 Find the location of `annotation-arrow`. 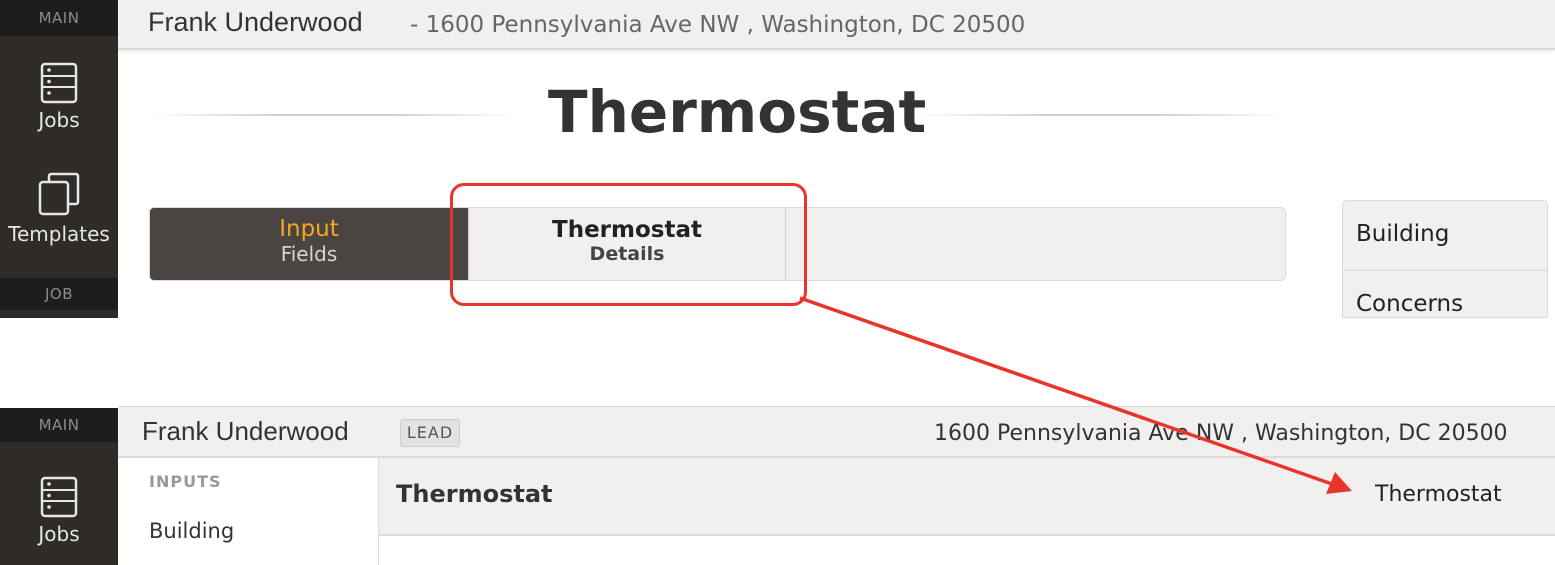

annotation-arrow is located at coordinates (1075, 395).